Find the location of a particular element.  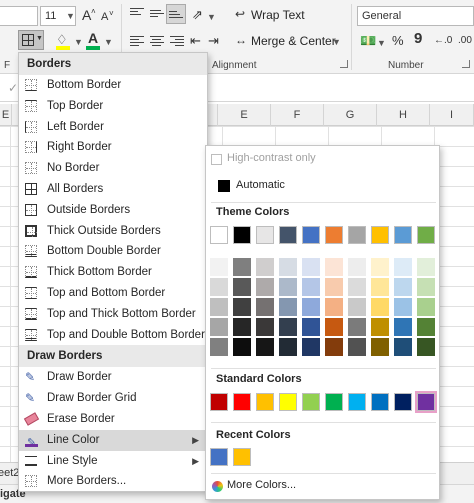

menu-item-no-border: No Border is located at coordinates (113, 168).